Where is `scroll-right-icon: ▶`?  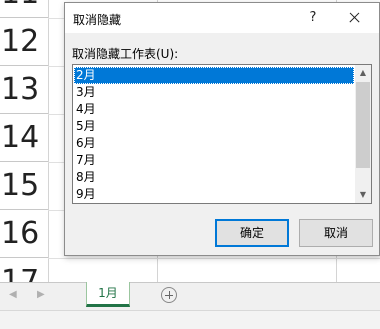
scroll-right-icon: ▶ is located at coordinates (41, 294).